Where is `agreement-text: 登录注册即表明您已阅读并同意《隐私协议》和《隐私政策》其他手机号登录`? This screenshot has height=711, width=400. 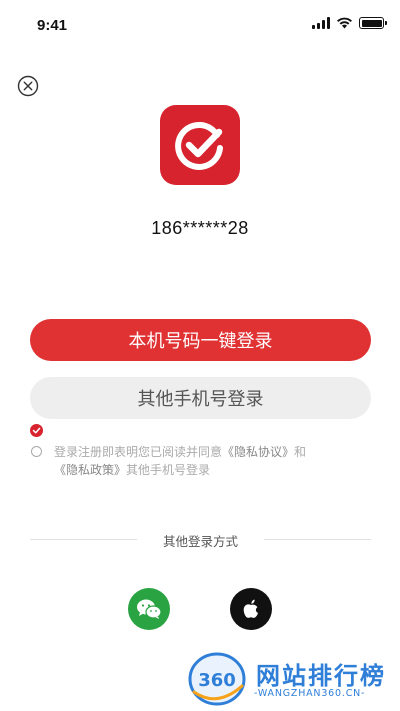
agreement-text: 登录注册即表明您已阅读并同意《隐私协议》和《隐私政策》其他手机号登录 is located at coordinates (214, 461).